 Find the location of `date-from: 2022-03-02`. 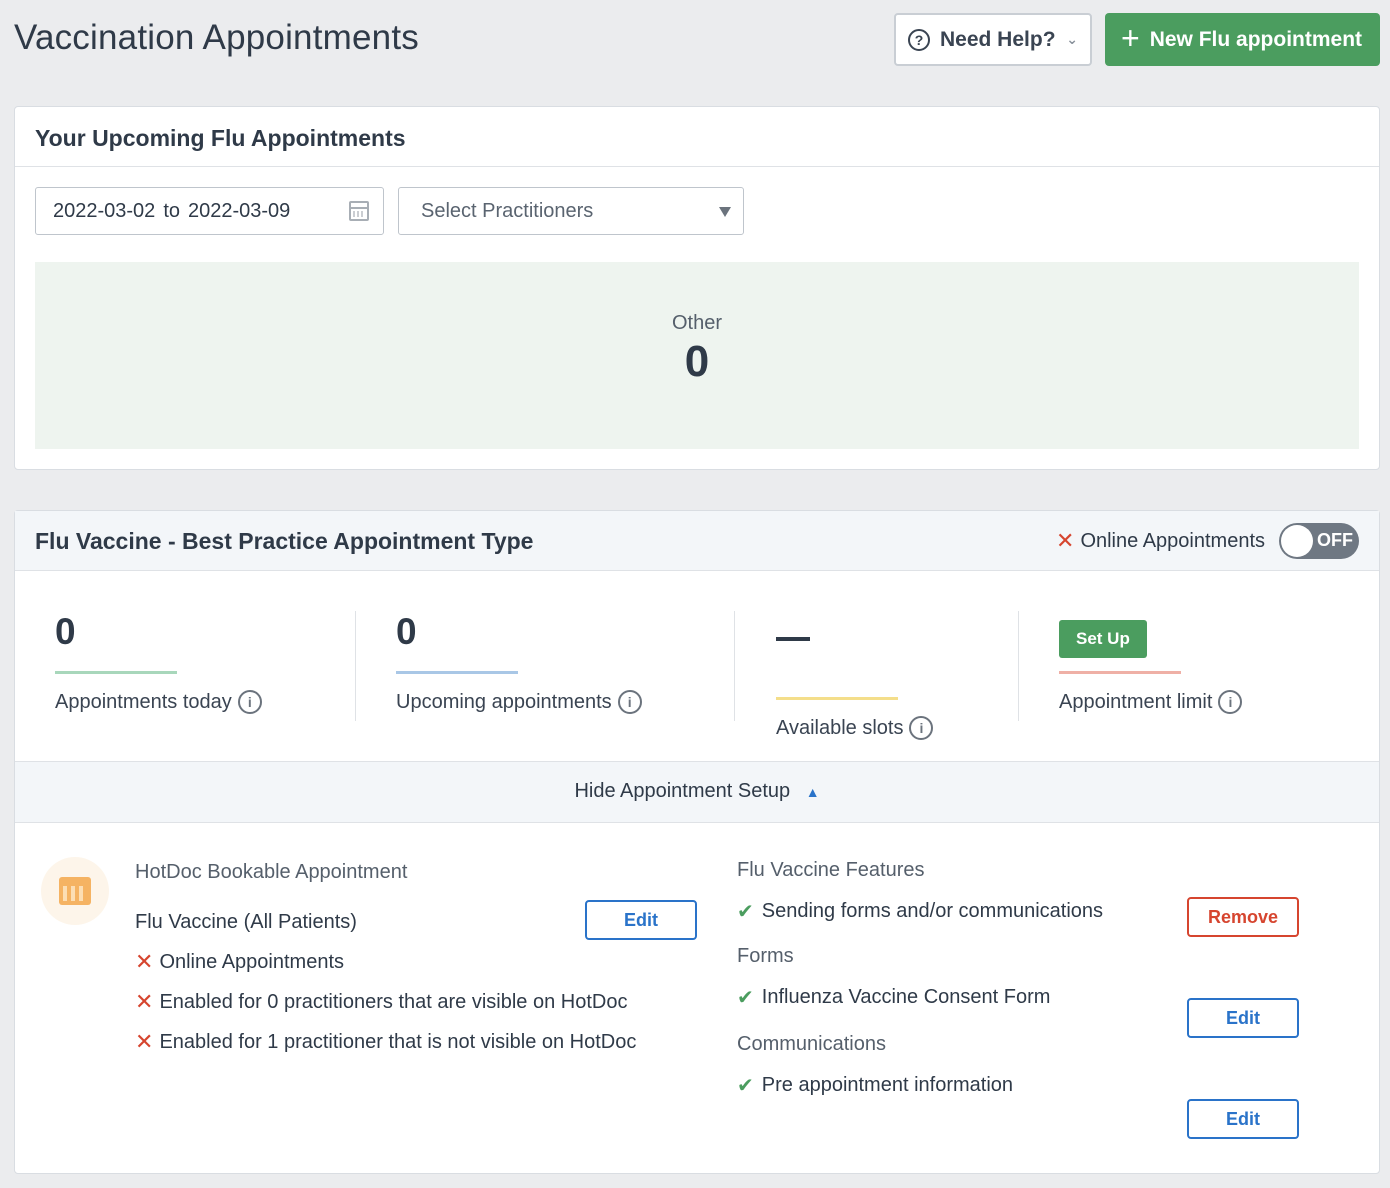

date-from: 2022-03-02 is located at coordinates (104, 210).